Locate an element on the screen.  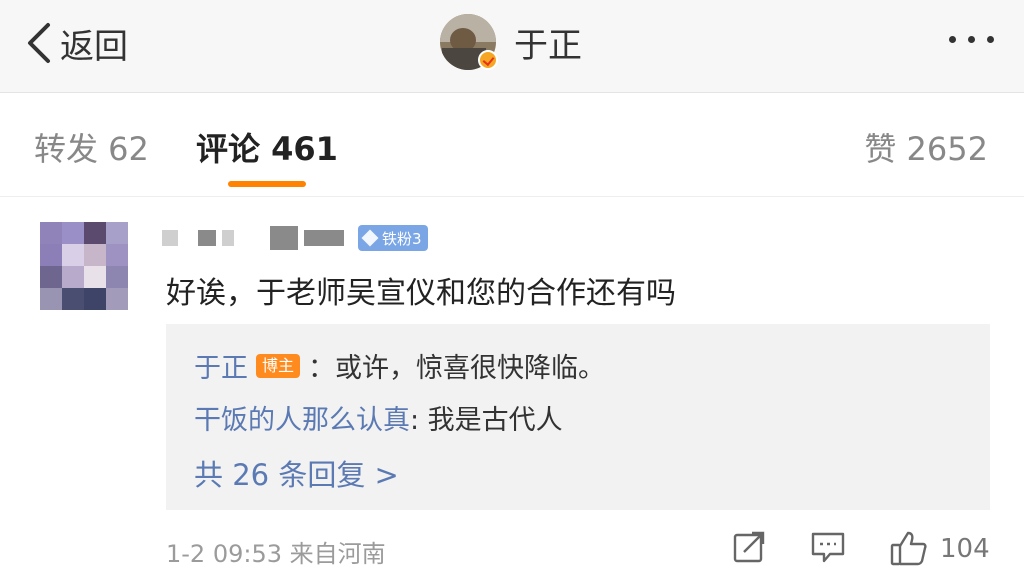
page-title: 于正 is located at coordinates (548, 45).